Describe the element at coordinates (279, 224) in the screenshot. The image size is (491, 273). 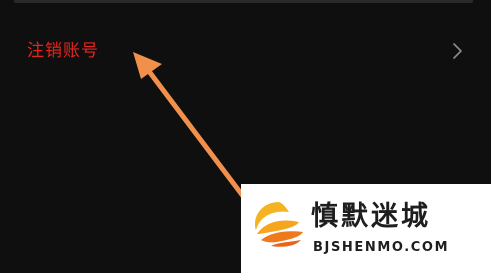
I see `logo-icon` at that location.